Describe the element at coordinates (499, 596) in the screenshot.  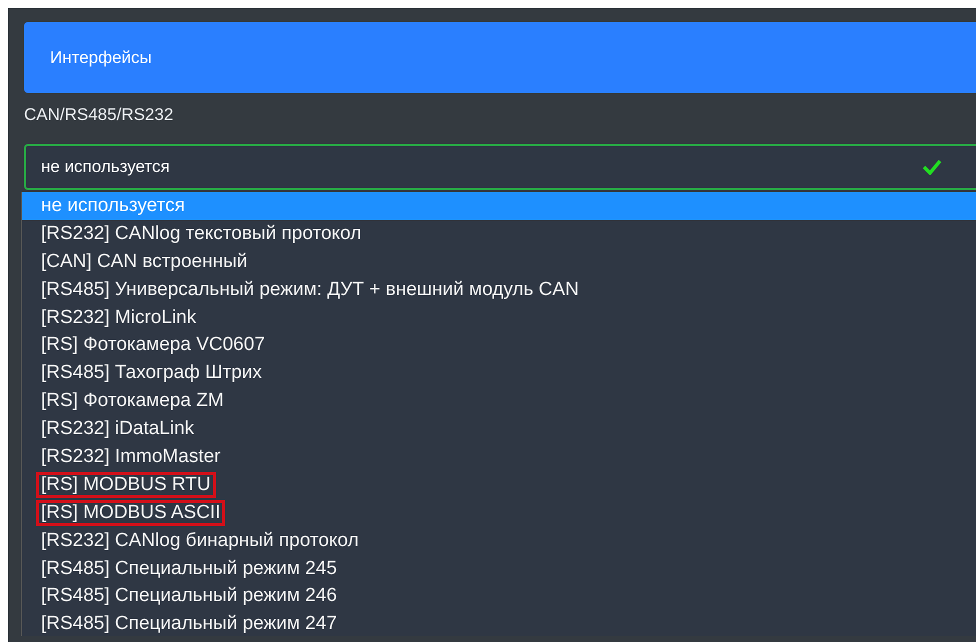
I see `dropdown-option: [RS485] Специальный режим 246` at that location.